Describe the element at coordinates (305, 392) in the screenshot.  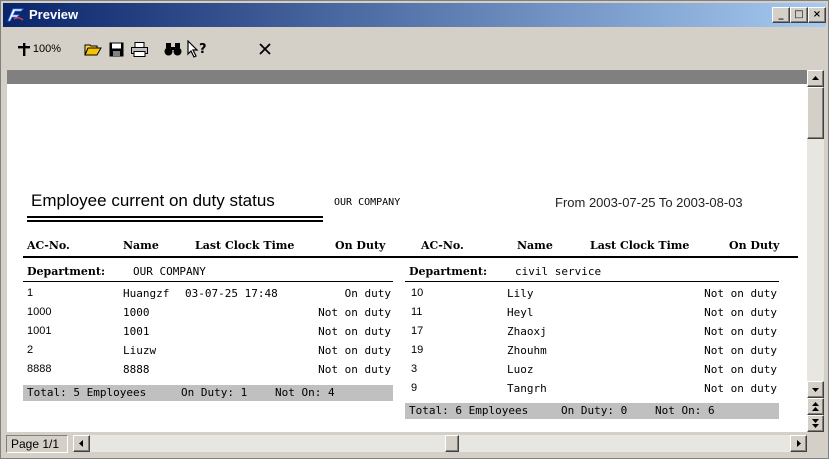
I see `total-not-on-left: Not On: 4` at that location.